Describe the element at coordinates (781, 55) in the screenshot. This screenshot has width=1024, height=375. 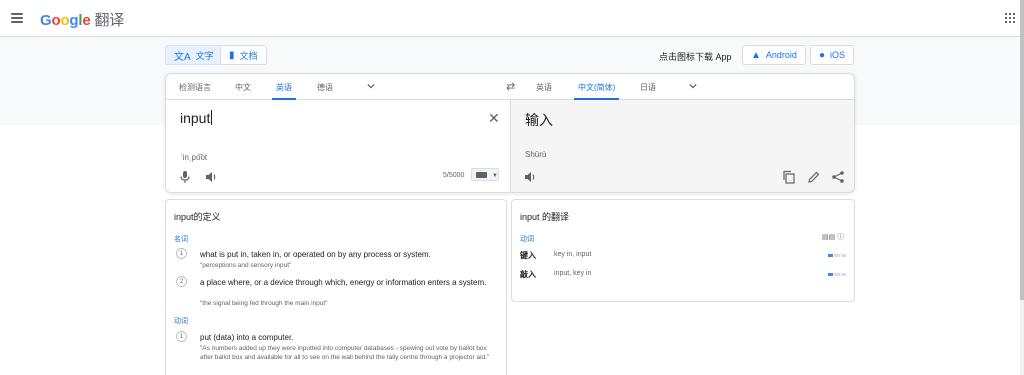
I see `android-label: Android` at that location.